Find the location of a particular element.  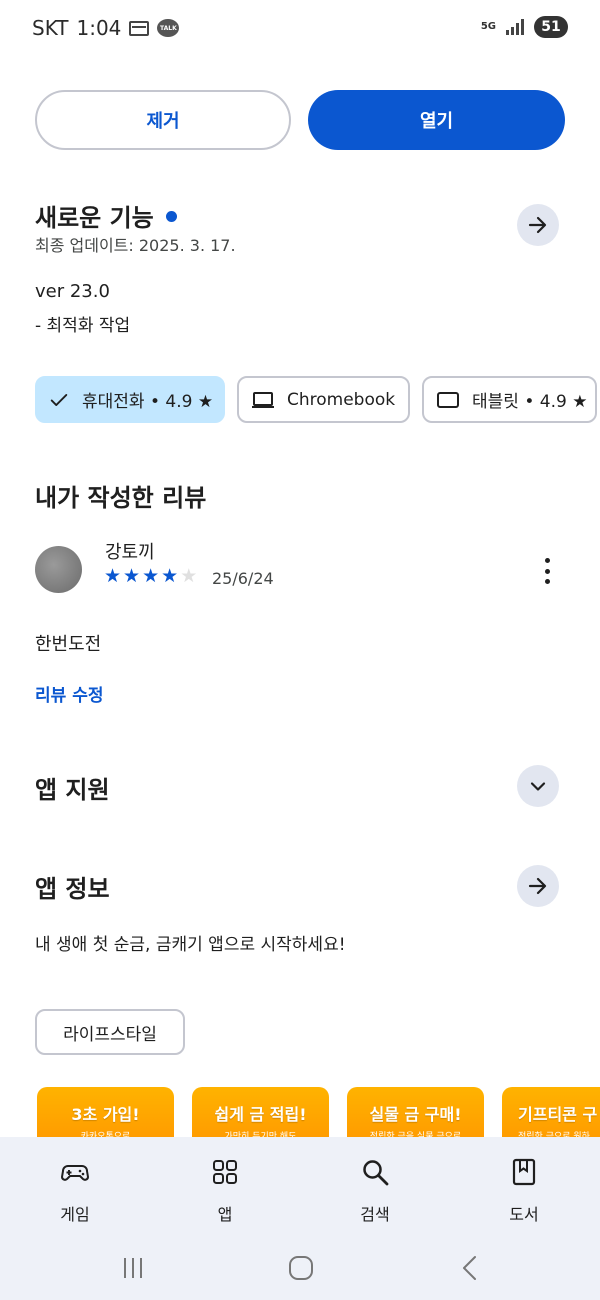

home-icon is located at coordinates (301, 1268).